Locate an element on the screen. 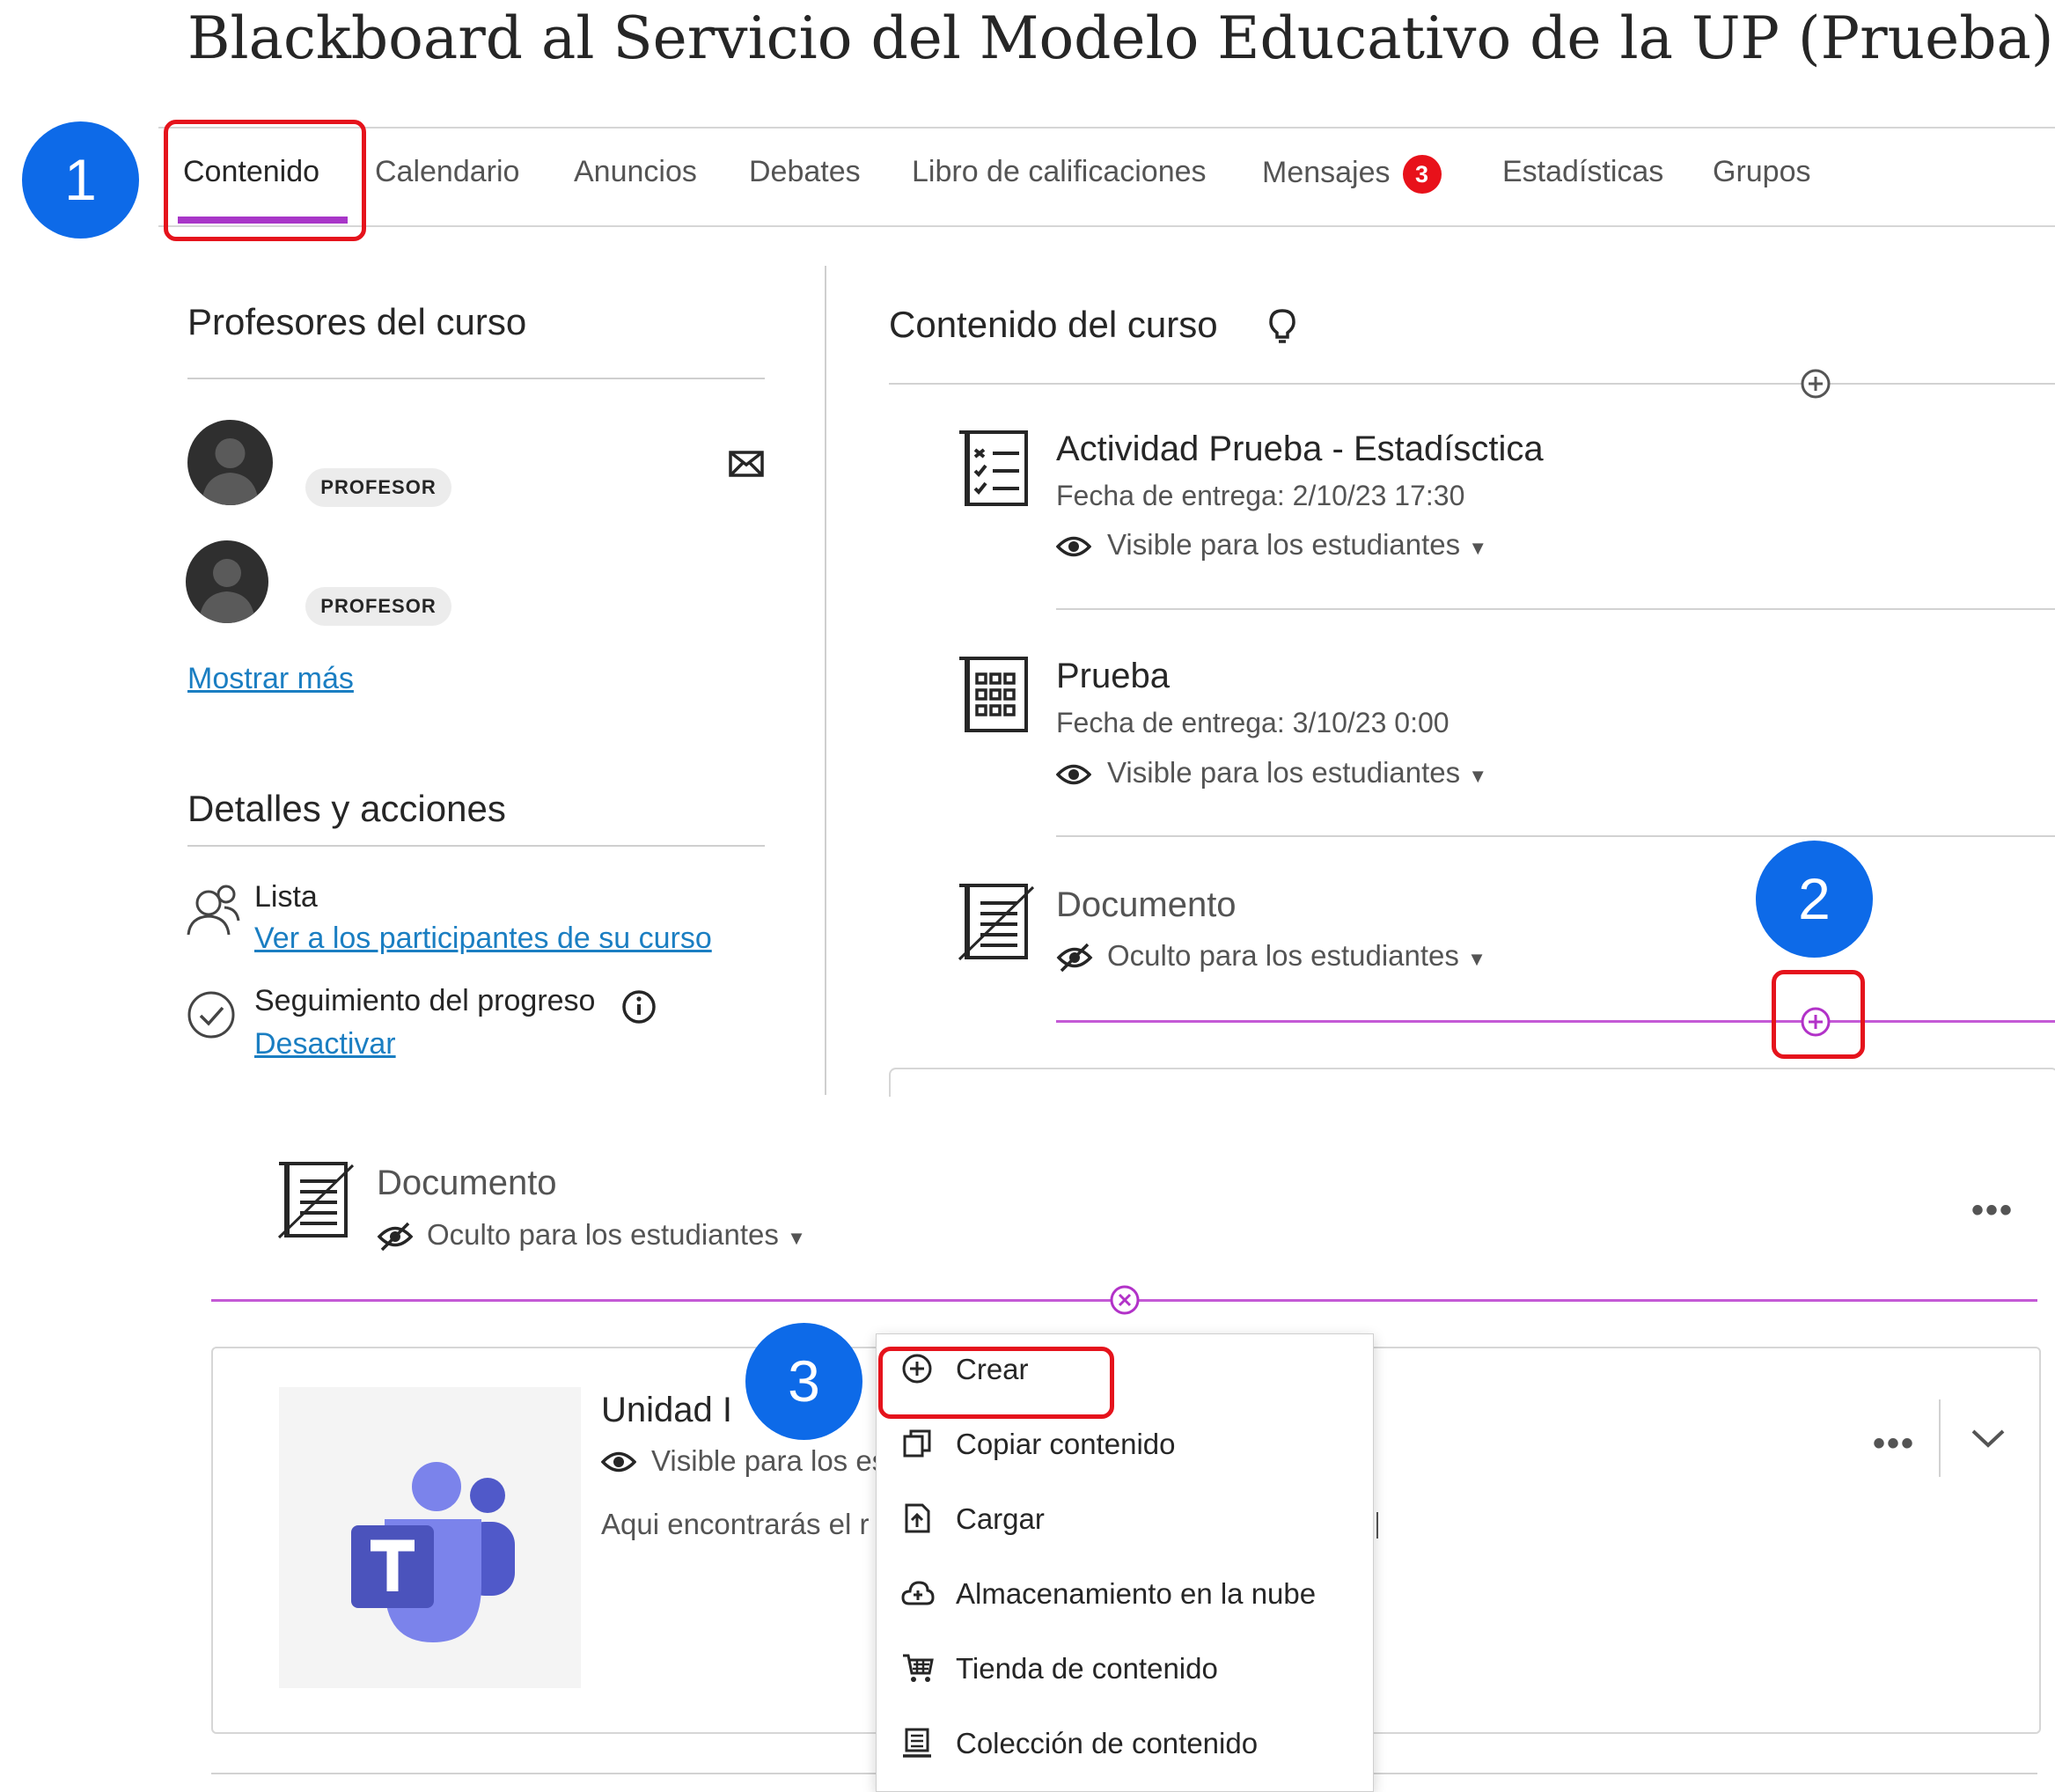 The image size is (2055, 1792). envelope-icon is located at coordinates (746, 466).